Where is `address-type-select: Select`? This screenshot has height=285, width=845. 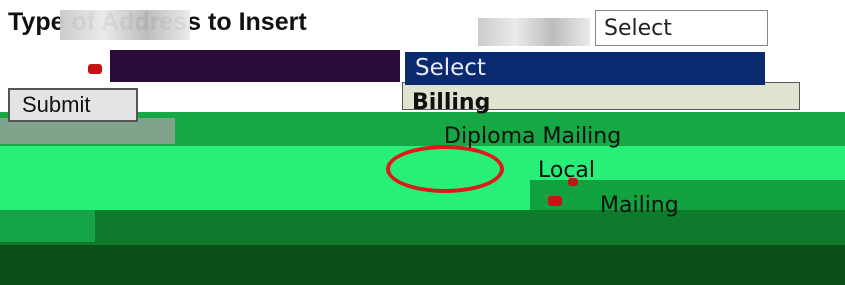 address-type-select: Select is located at coordinates (681, 28).